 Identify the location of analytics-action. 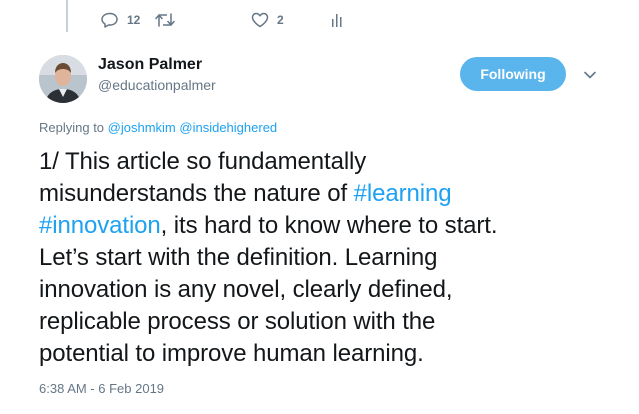
(338, 20).